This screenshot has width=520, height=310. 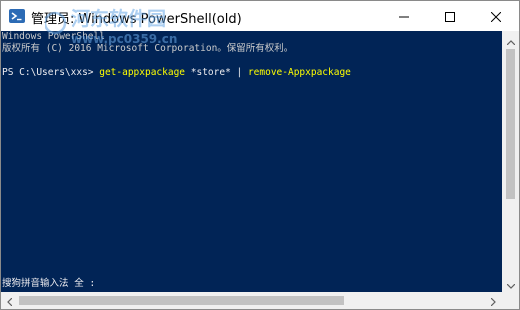 I want to click on window-controls, so click(x=450, y=16).